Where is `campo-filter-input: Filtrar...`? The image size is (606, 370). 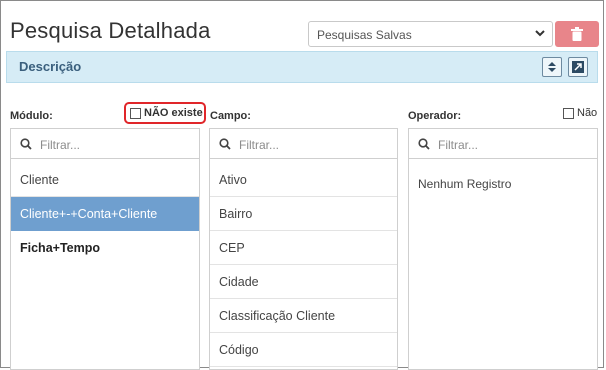
campo-filter-input: Filtrar... is located at coordinates (303, 144).